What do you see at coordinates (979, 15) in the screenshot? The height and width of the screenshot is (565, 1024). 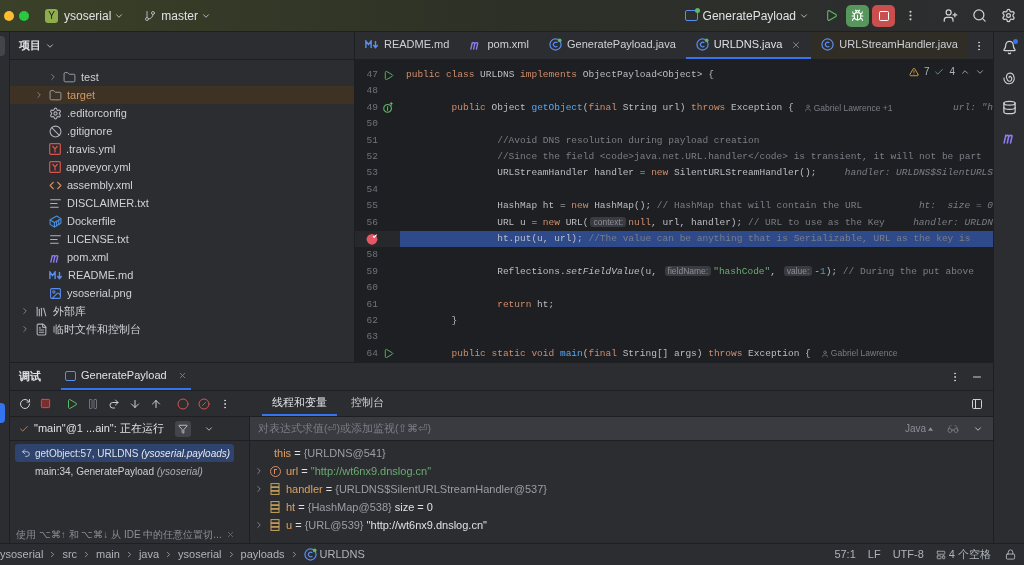 I see `search-icon` at bounding box center [979, 15].